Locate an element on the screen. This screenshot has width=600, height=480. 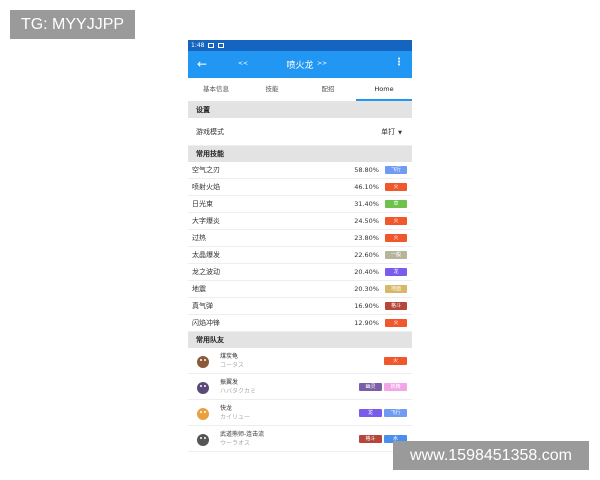
caret-down-icon: ▼ is located at coordinates (400, 132).